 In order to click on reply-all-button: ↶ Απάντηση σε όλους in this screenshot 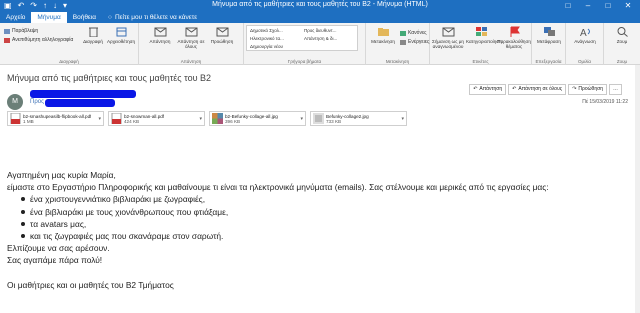, I will do `click(537, 89)`.